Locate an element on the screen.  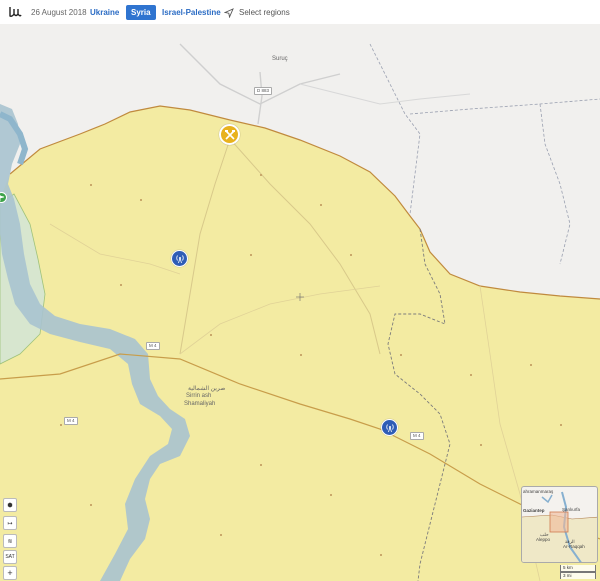
minimap-viewport is located at coordinates (559, 522).